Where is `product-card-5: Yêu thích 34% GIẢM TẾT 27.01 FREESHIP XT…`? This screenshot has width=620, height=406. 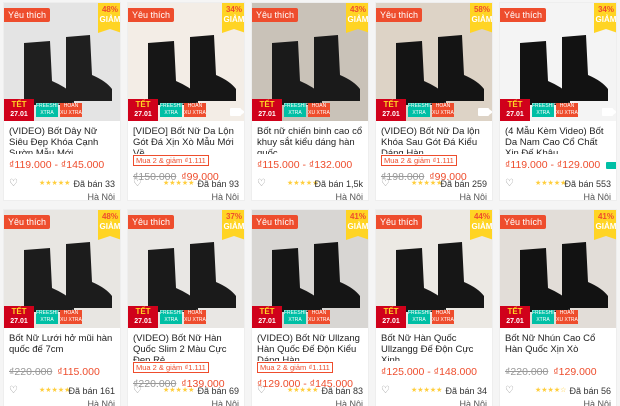
product-card-5: Yêu thích 34% GIẢM TẾT 27.01 FREESHIP XT… is located at coordinates (558, 101).